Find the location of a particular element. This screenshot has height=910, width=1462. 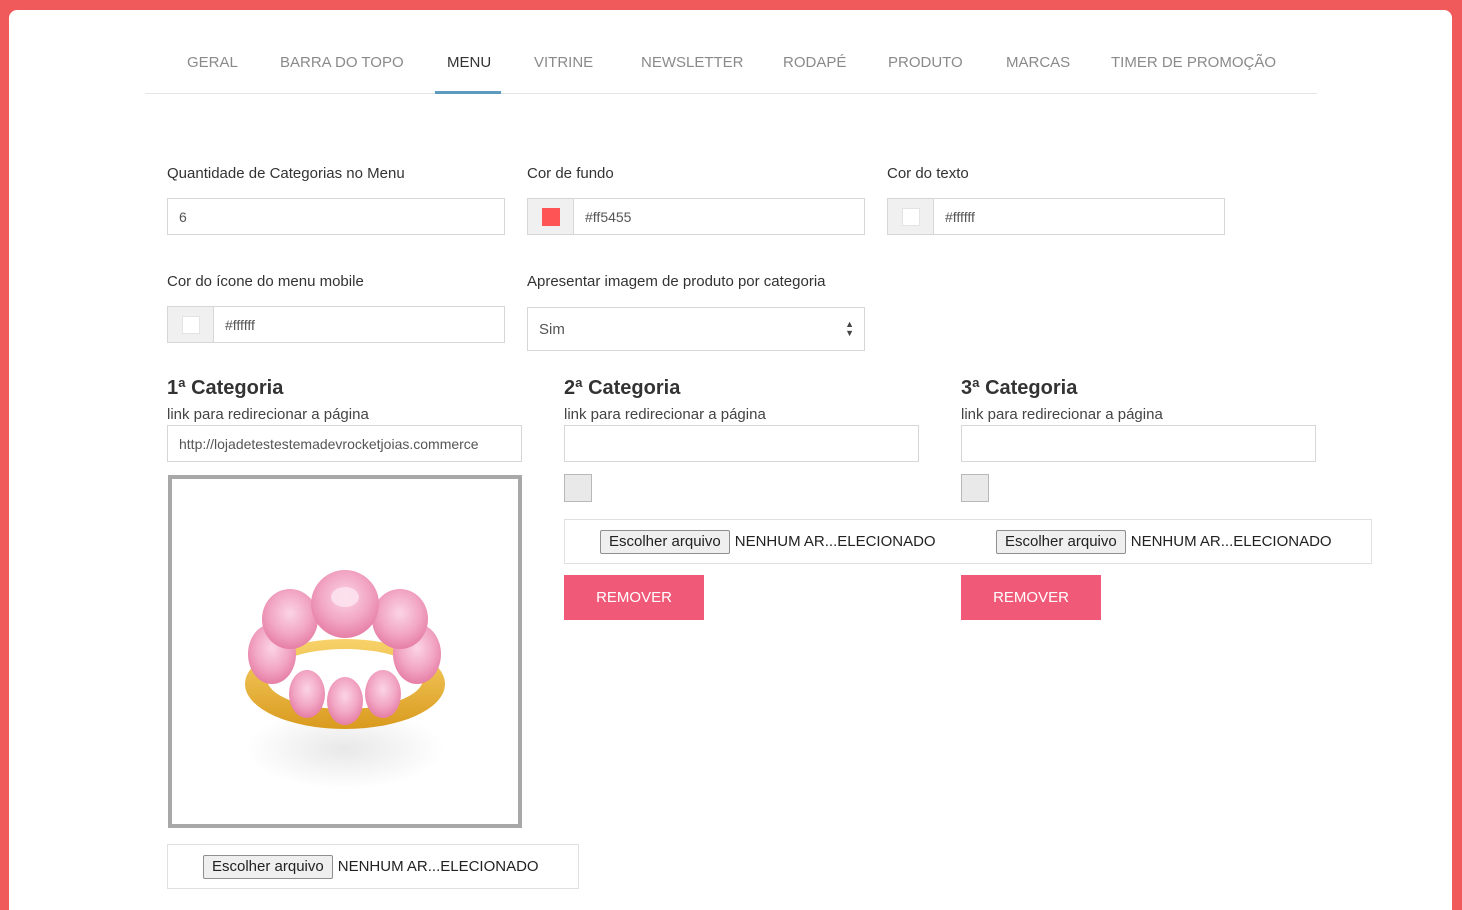

text-color-picker is located at coordinates (911, 216).